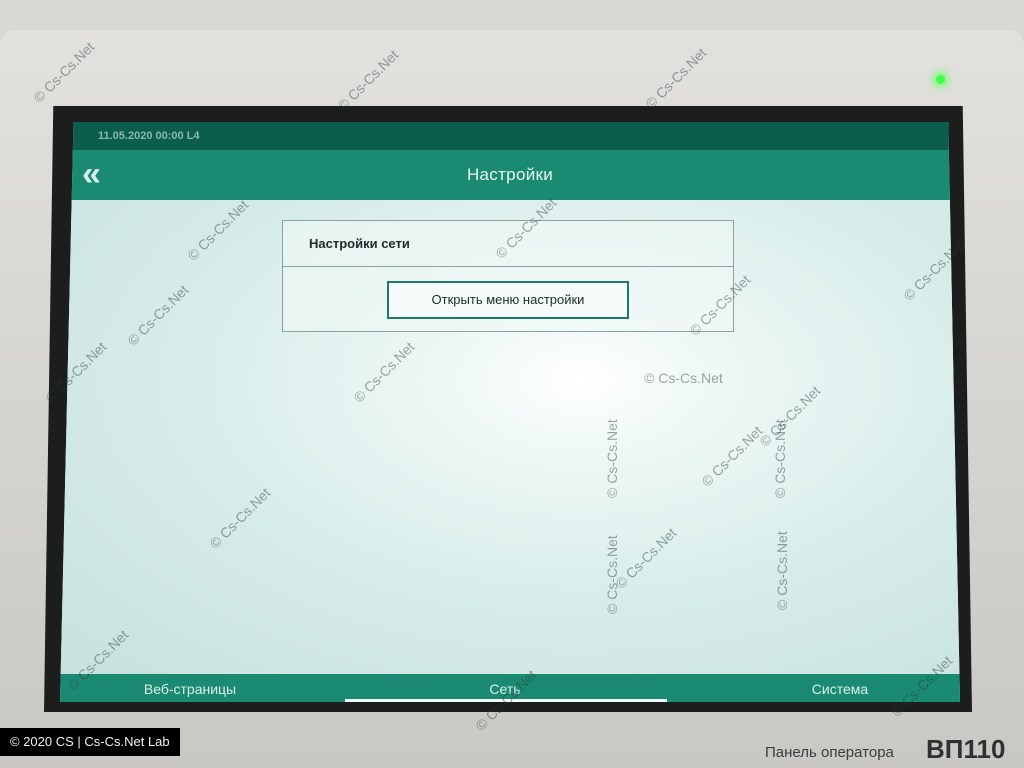  What do you see at coordinates (510, 136) in the screenshot?
I see `status-bar: 11.05.2020 00:00 L4` at bounding box center [510, 136].